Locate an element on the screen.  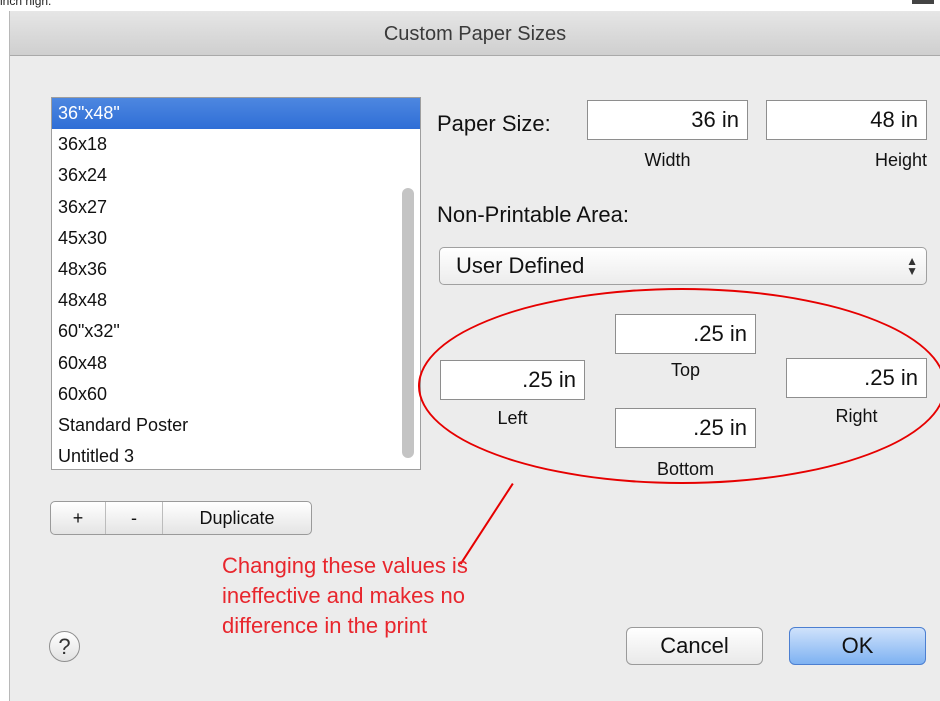
paper-size-label: Paper Size: is located at coordinates (494, 123).